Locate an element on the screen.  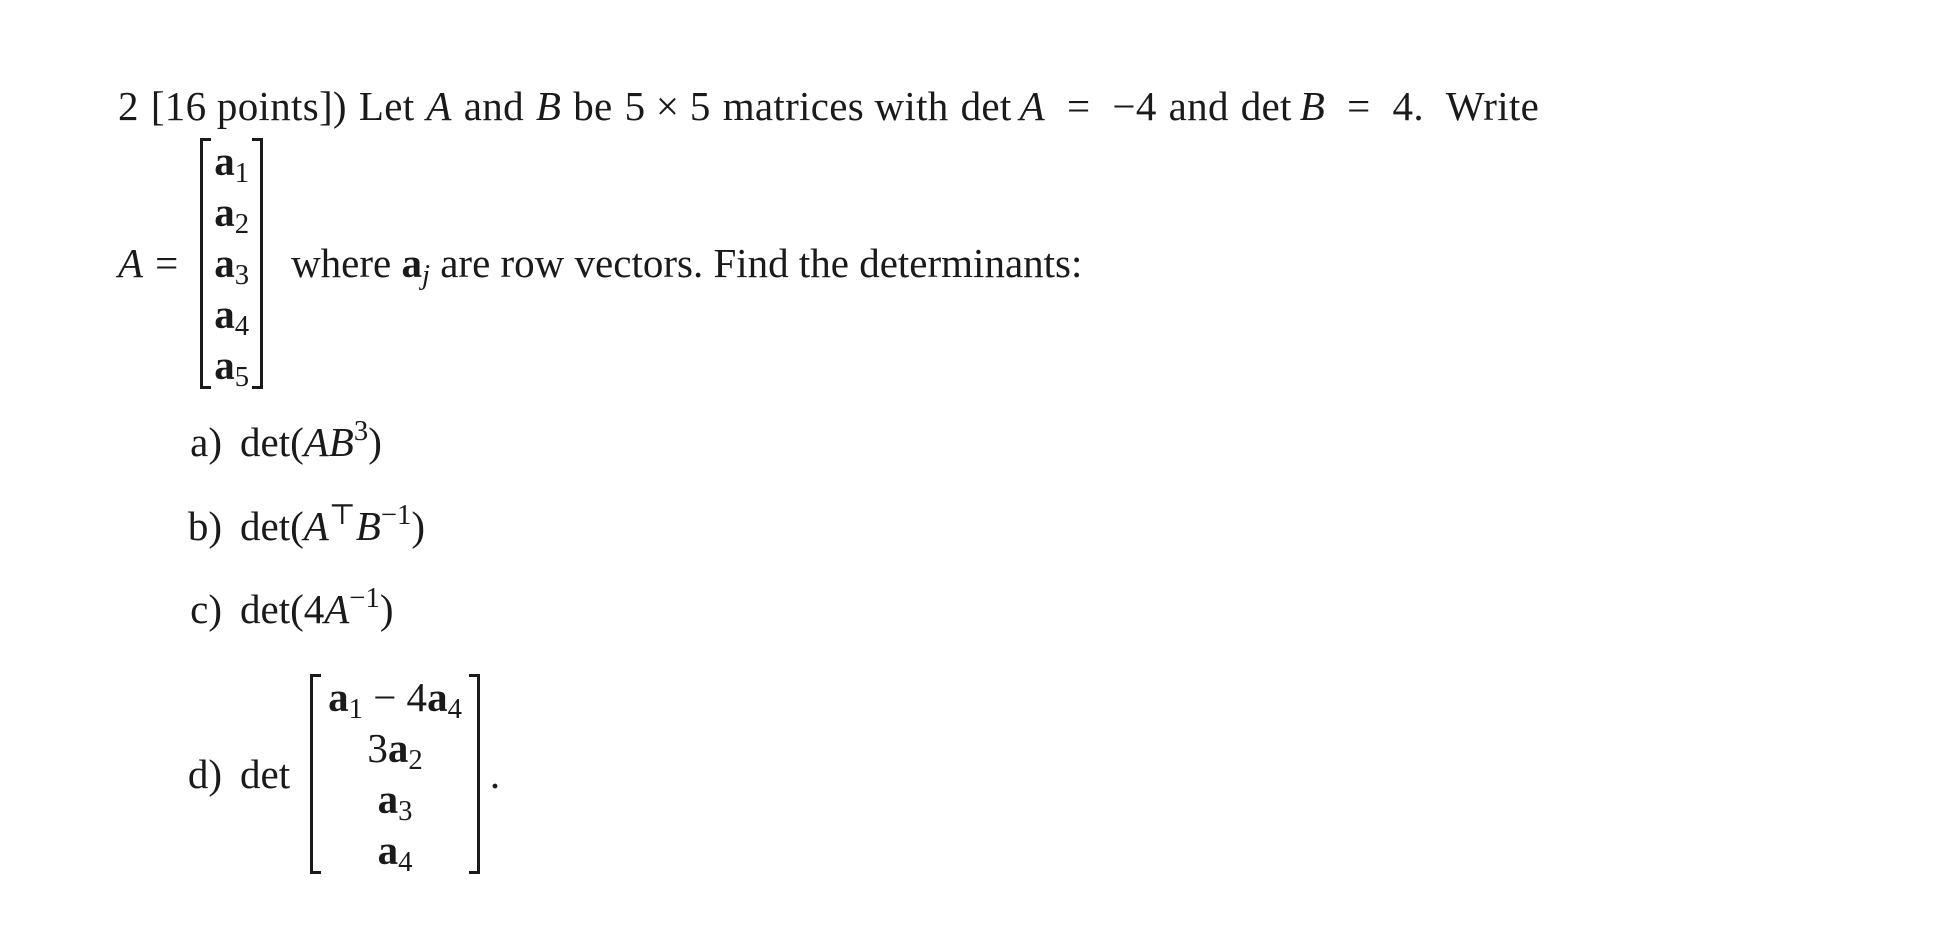
subproblem-expression: det(AB3) is located at coordinates (311, 441).